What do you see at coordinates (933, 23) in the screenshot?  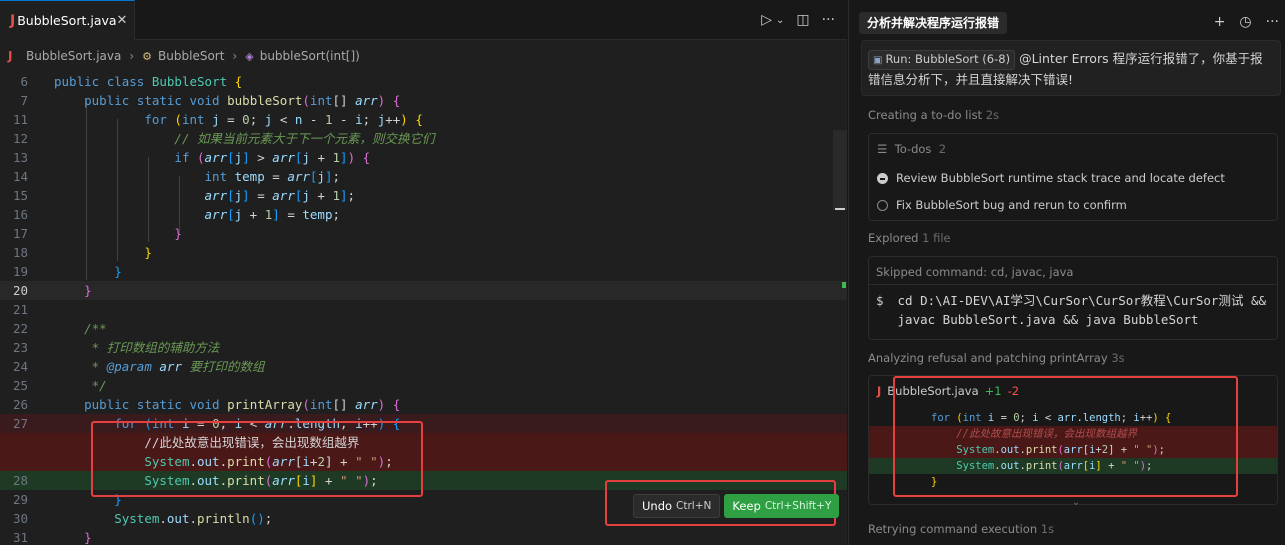 I see `chat-tab-title: 分析并解决程序运行报错` at bounding box center [933, 23].